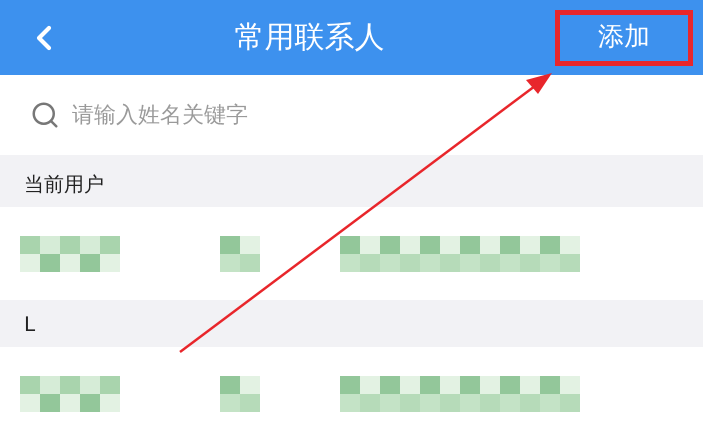  What do you see at coordinates (64, 184) in the screenshot?
I see `section-header: 当前用户` at bounding box center [64, 184].